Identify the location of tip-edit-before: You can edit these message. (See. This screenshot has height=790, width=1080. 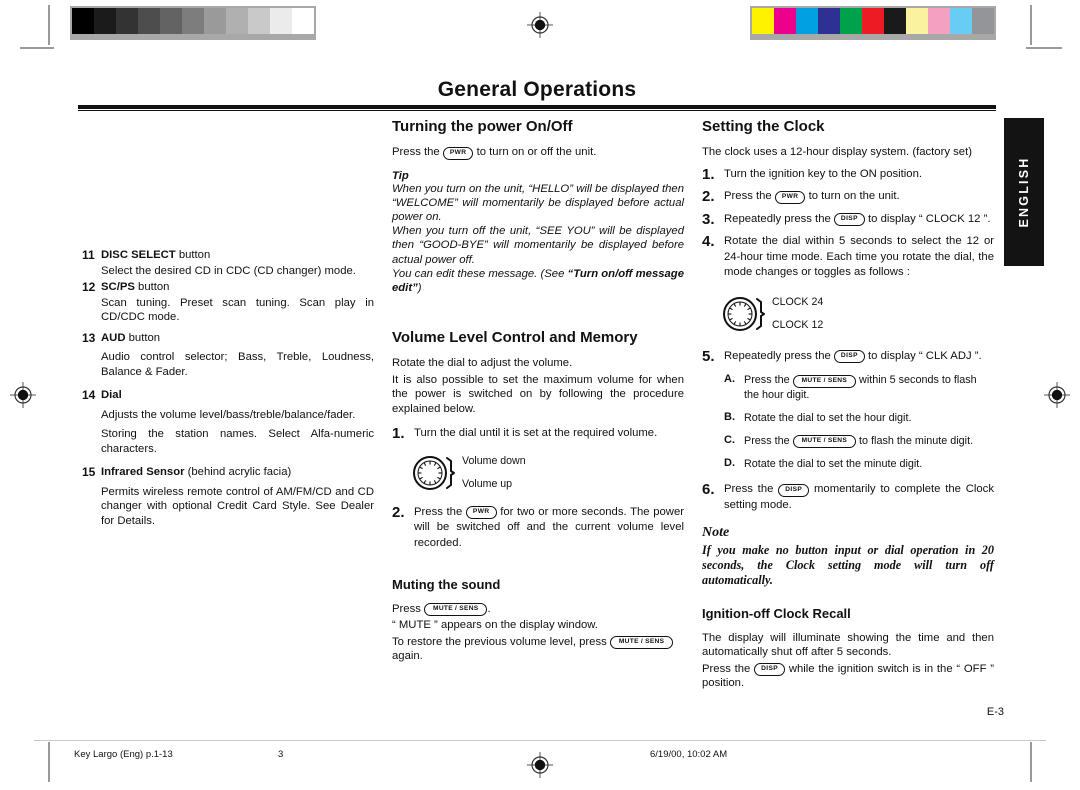
(480, 273).